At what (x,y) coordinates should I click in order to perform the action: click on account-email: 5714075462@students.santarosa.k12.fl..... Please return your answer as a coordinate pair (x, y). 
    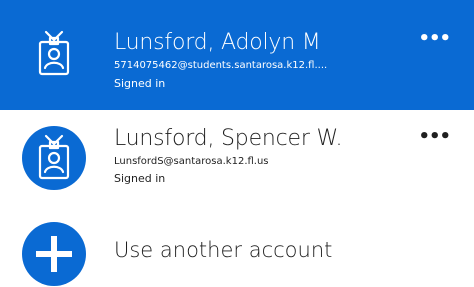
    Looking at the image, I should click on (221, 65).